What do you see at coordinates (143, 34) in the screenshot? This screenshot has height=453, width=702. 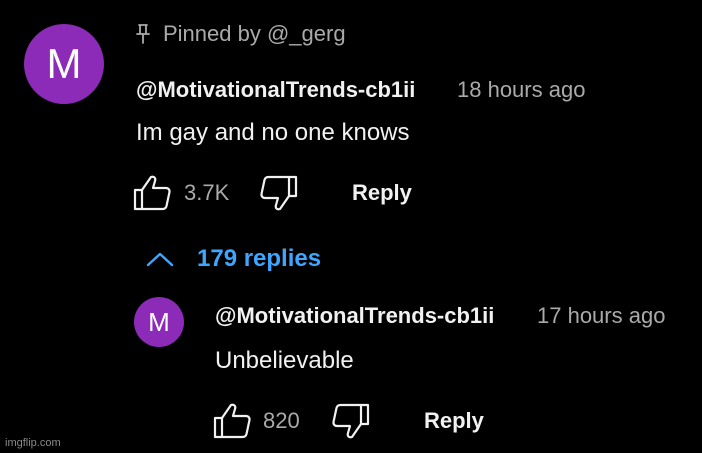 I see `pin-icon` at bounding box center [143, 34].